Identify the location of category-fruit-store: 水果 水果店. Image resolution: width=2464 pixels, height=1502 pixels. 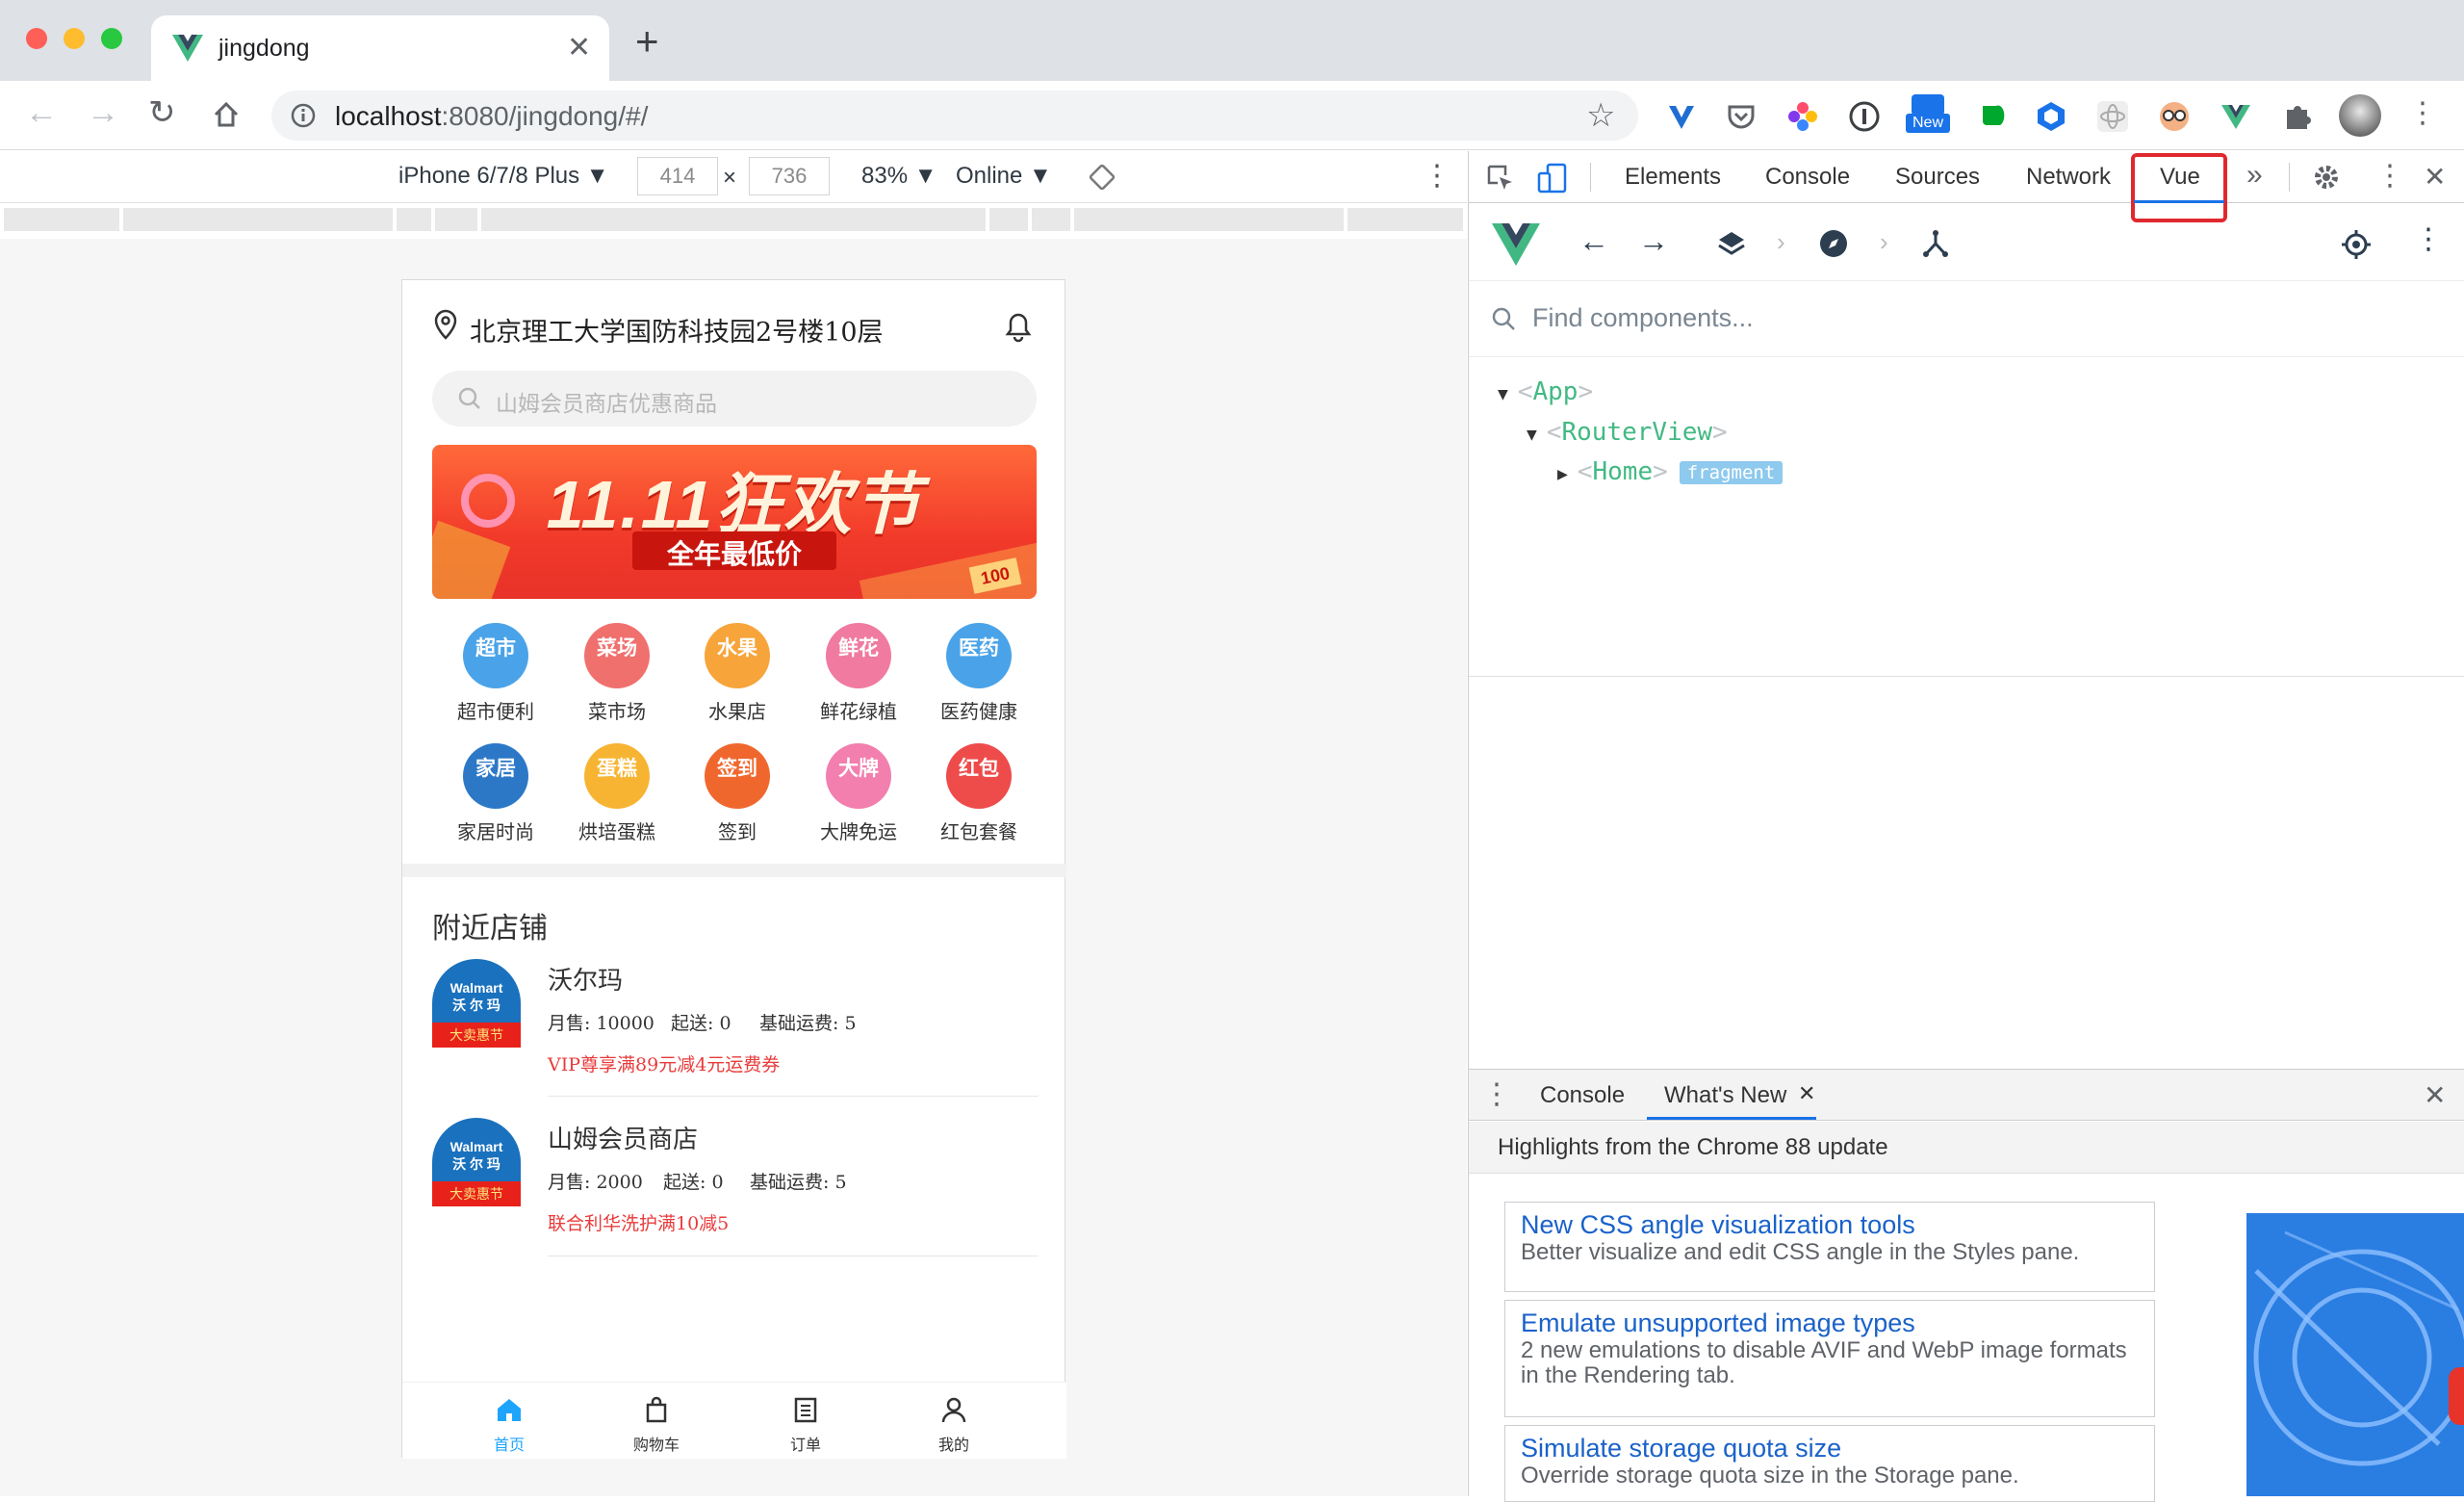
(737, 673).